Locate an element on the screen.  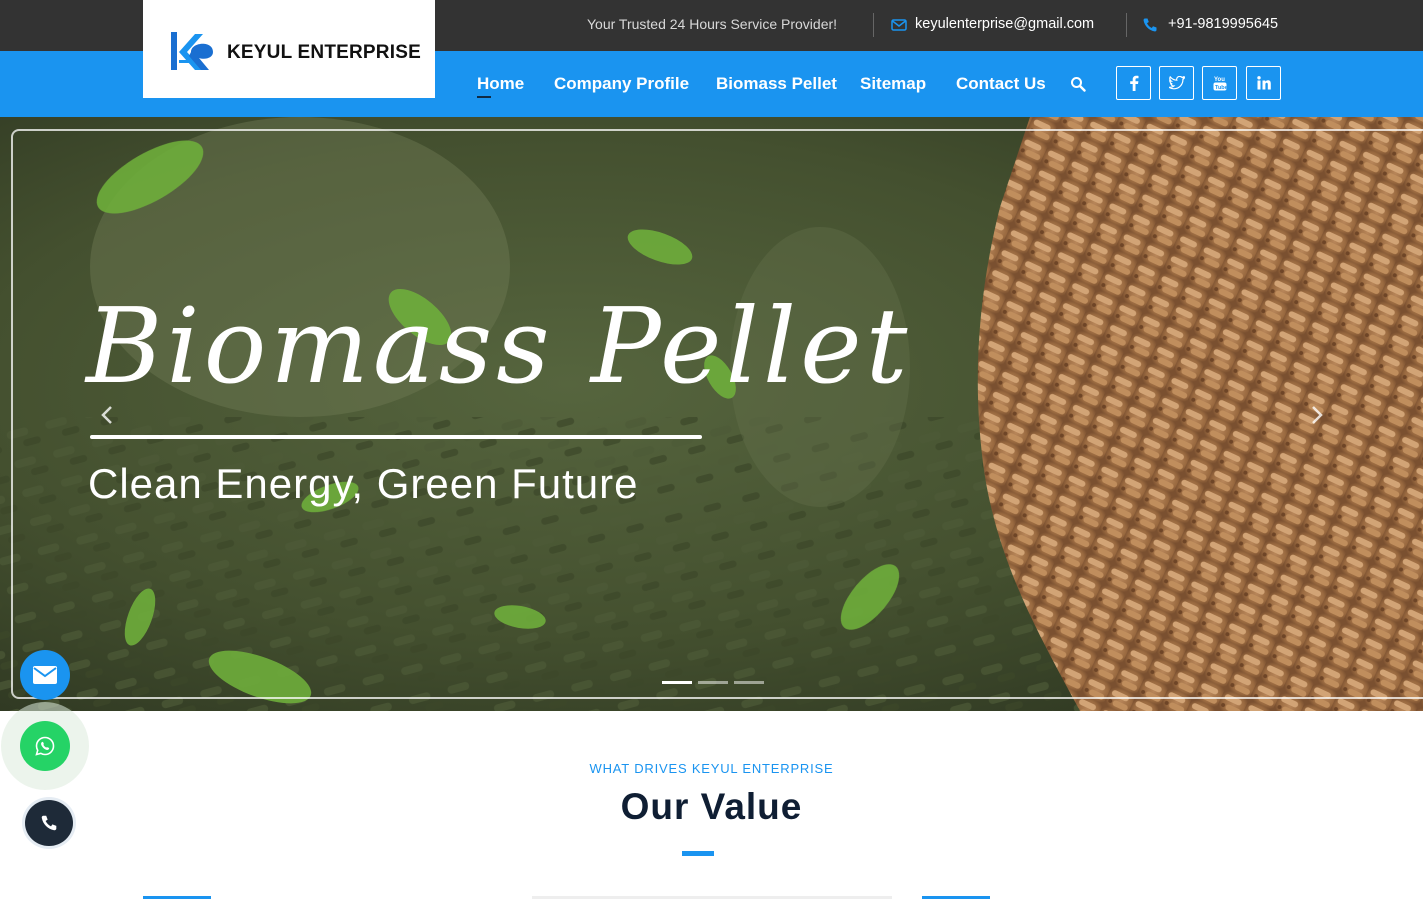
twitter-button is located at coordinates (1176, 83).